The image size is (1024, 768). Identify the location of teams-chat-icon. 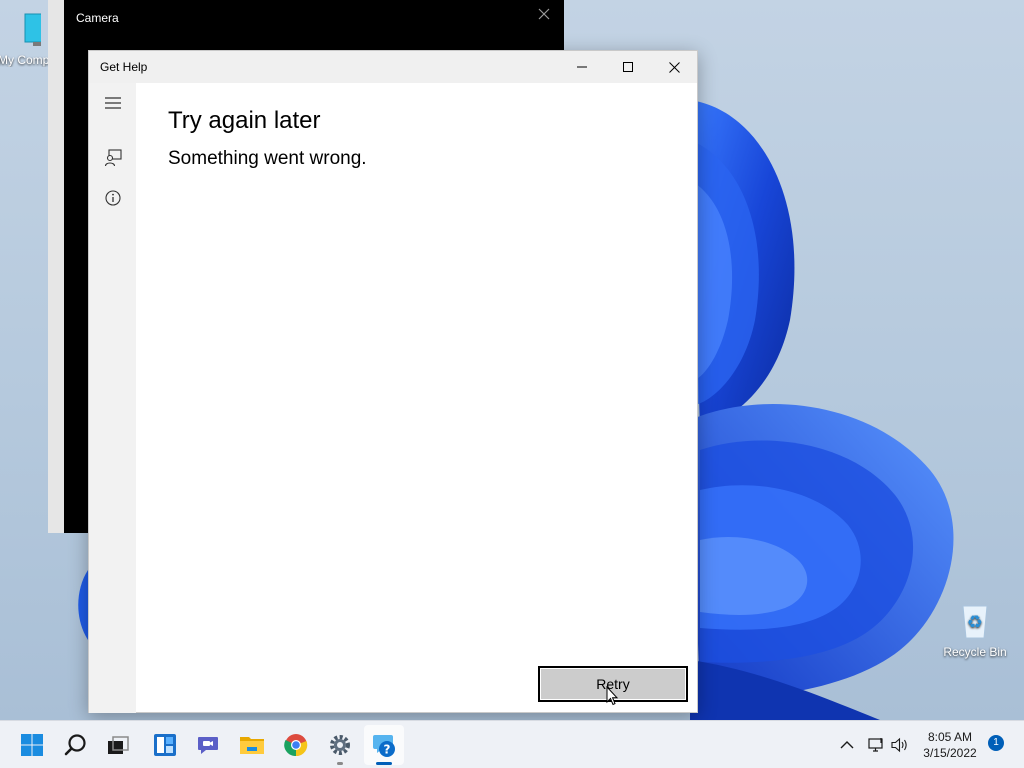
(208, 745).